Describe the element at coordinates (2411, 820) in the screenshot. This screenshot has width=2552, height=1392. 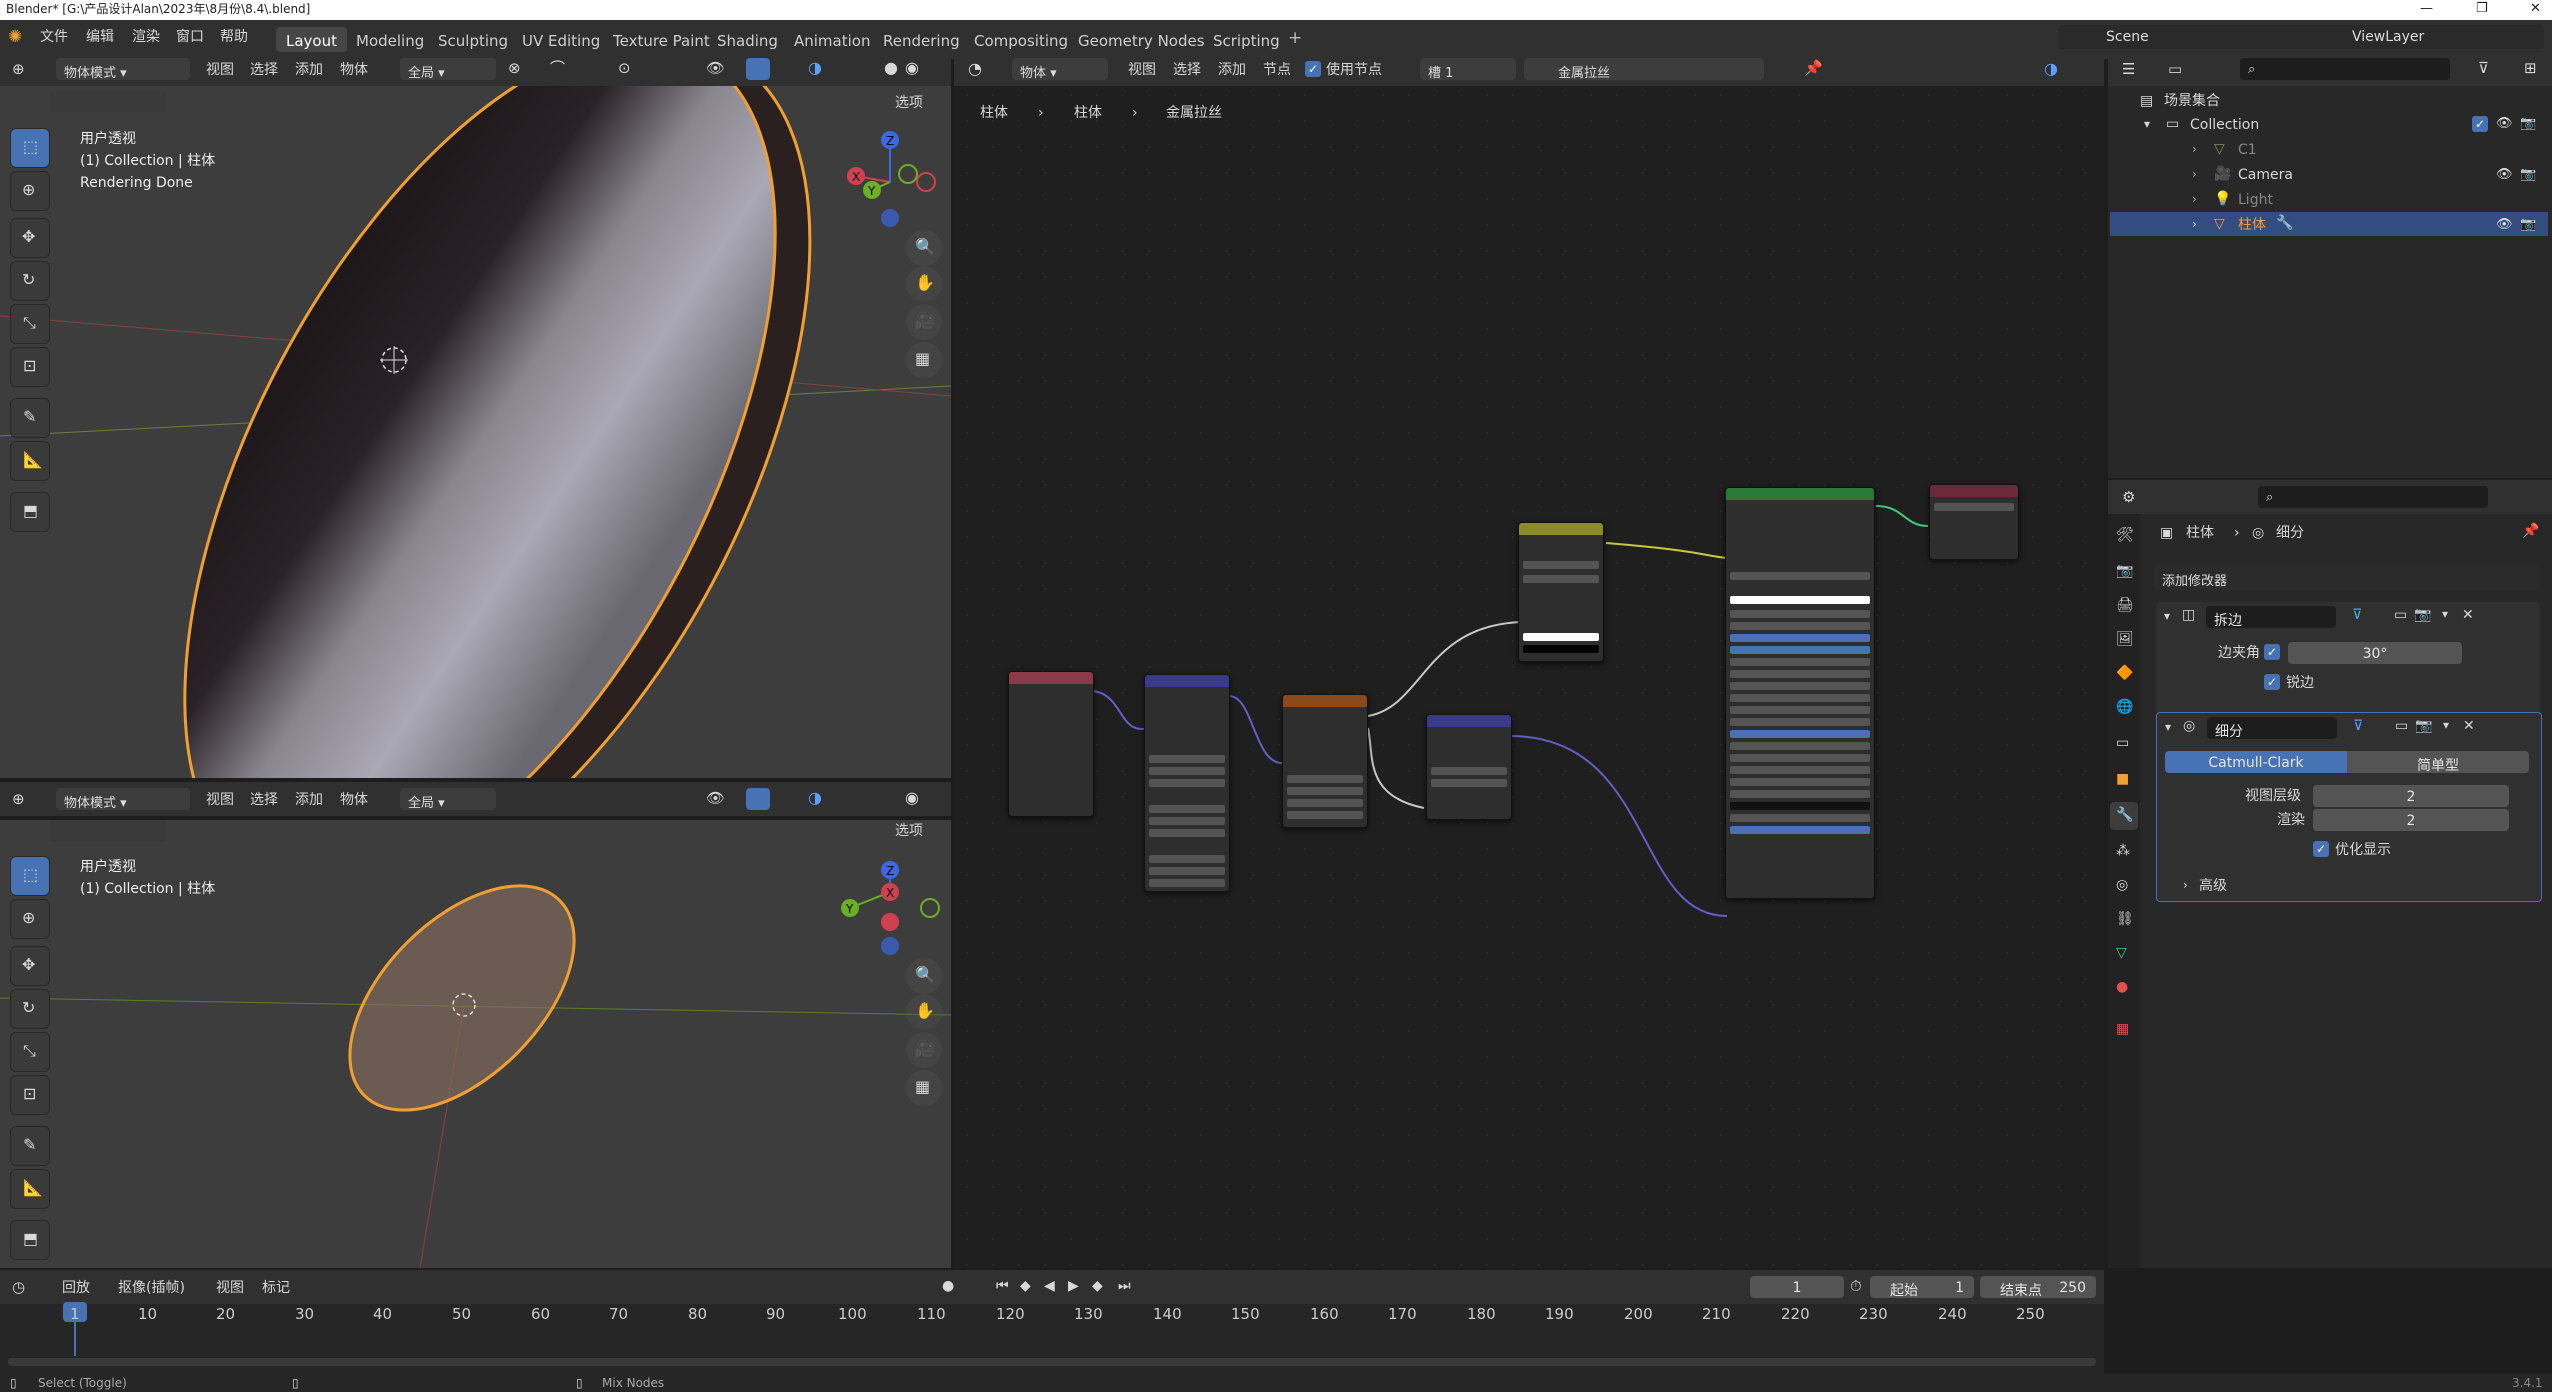
I see `render-levels-field: 2` at that location.